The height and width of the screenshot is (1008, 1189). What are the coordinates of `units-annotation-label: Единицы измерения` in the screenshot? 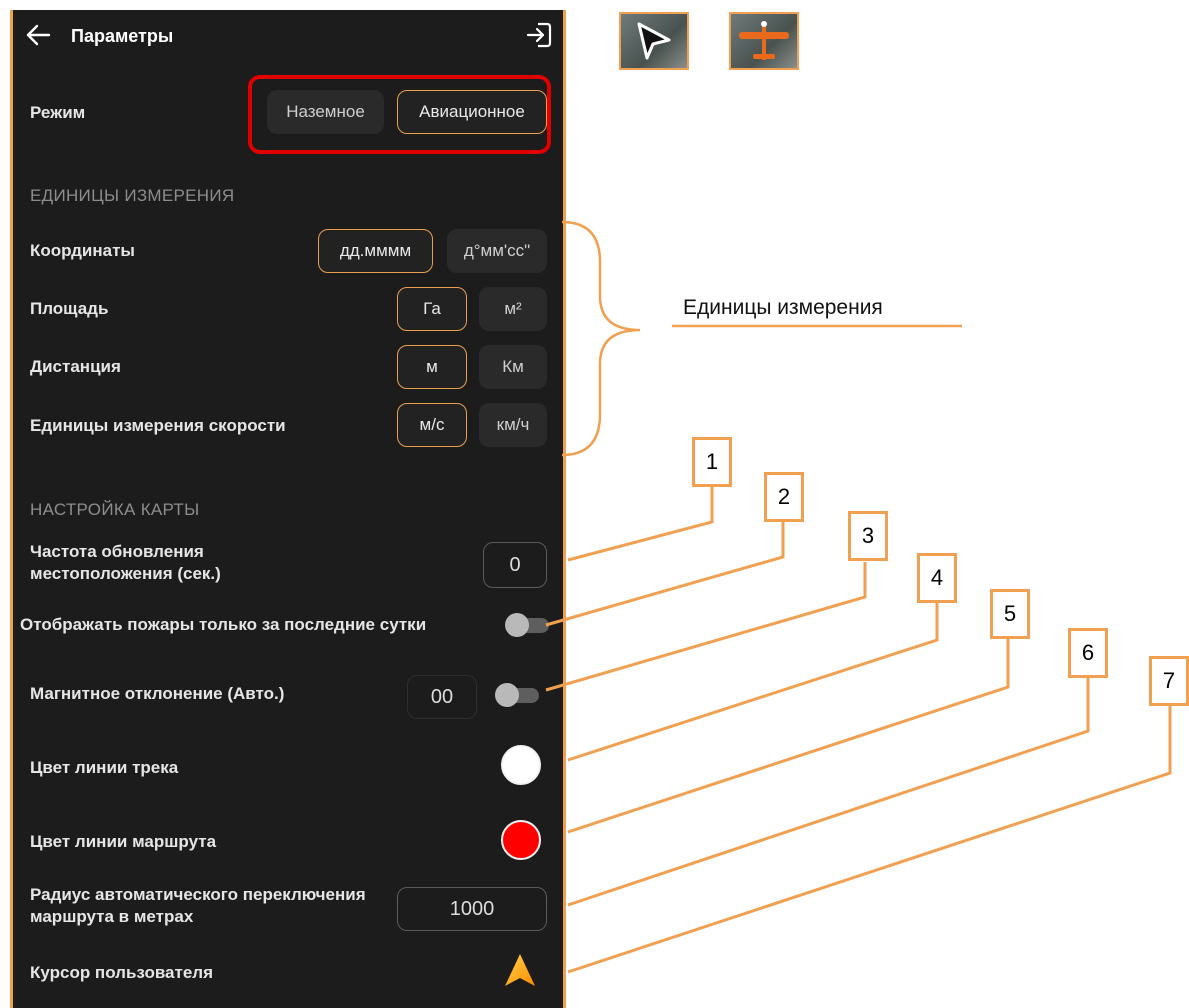 It's located at (783, 307).